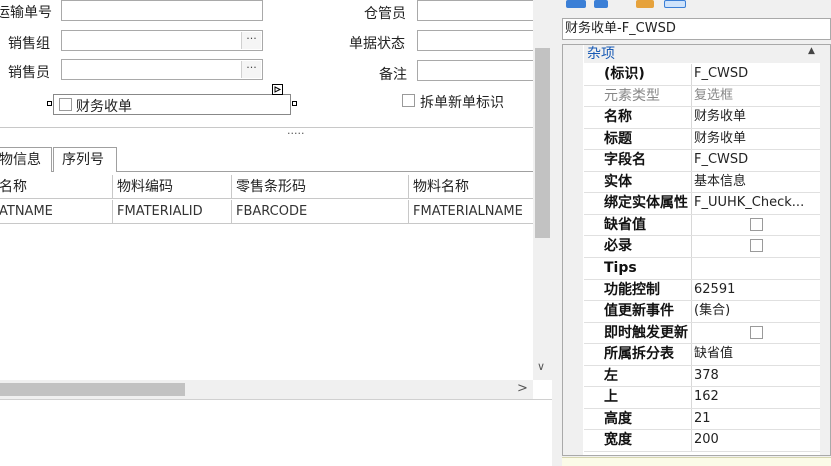 The height and width of the screenshot is (466, 831). What do you see at coordinates (377, 44) in the screenshot?
I see `field-label-doc-status: 单据状态` at bounding box center [377, 44].